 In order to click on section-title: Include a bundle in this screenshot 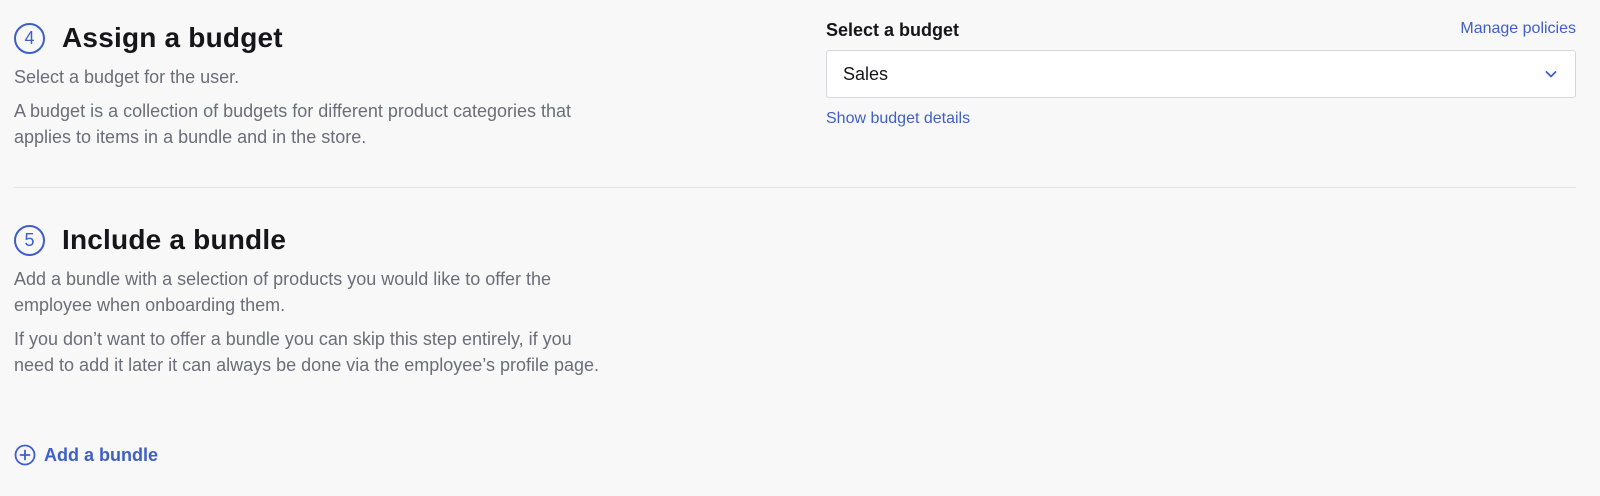, I will do `click(174, 239)`.